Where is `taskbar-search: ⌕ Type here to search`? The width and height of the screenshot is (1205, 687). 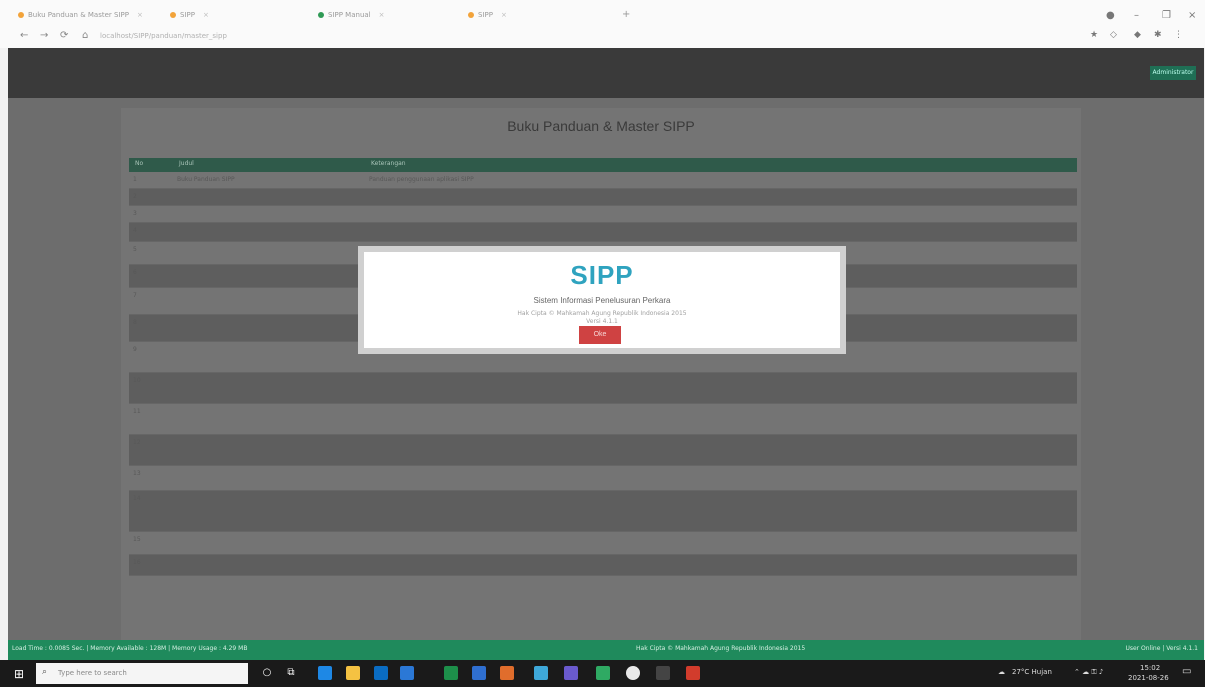 taskbar-search: ⌕ Type here to search is located at coordinates (142, 673).